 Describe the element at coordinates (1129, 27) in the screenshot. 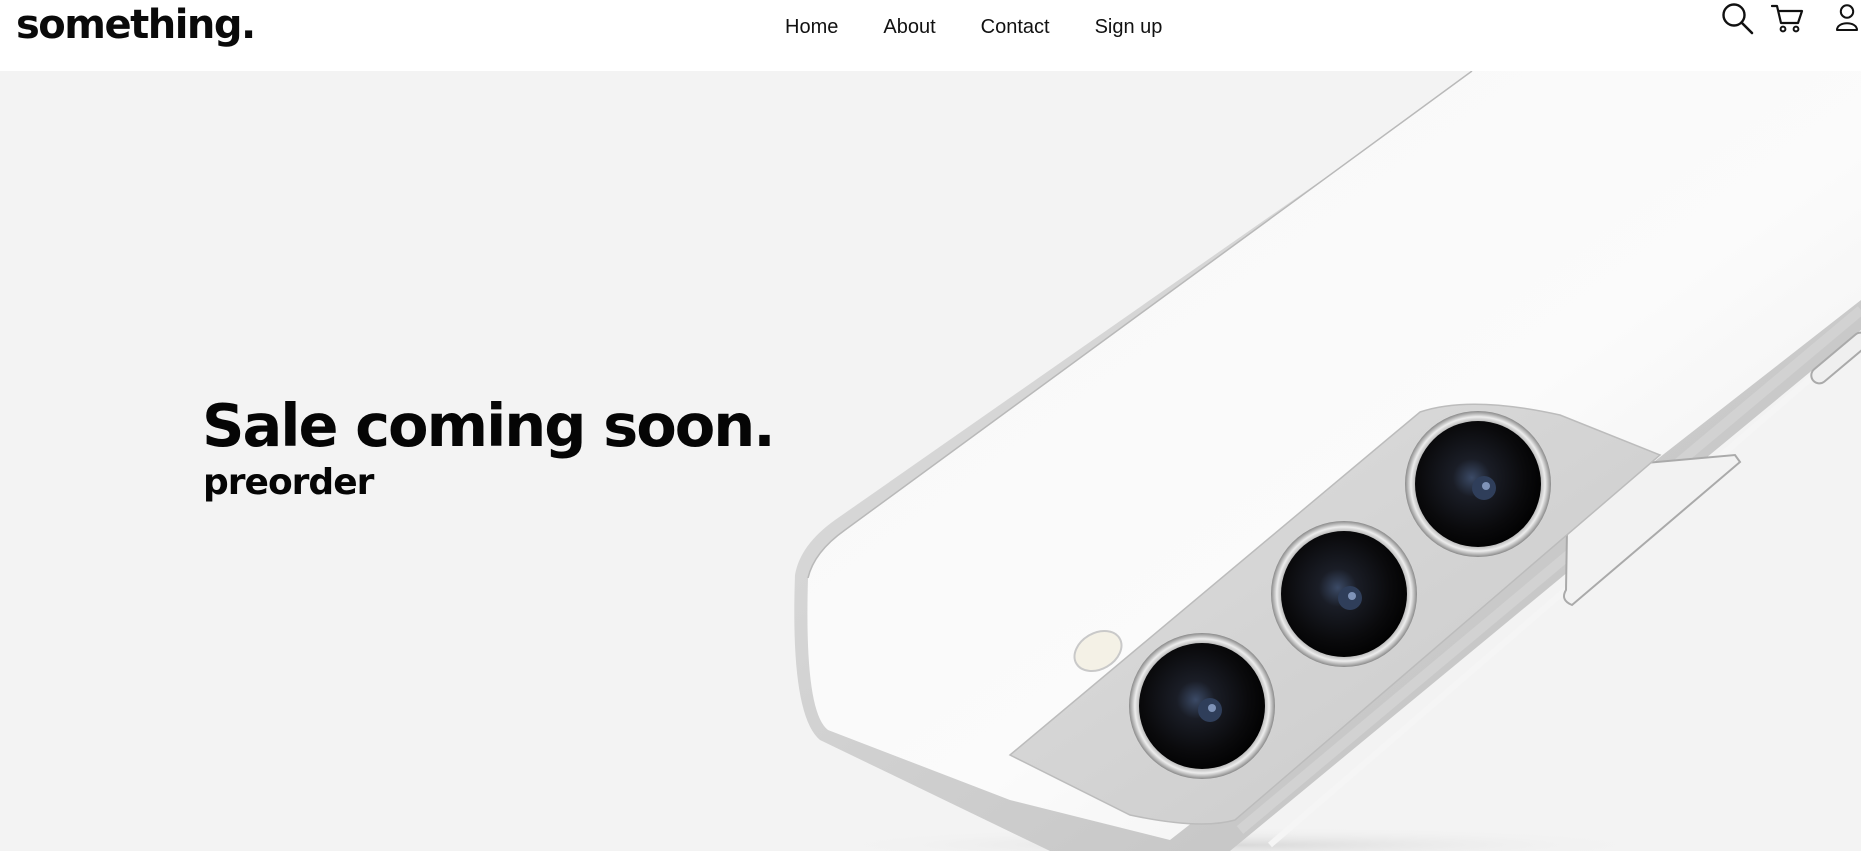

I see `nav-link-sign-up: Sign up` at that location.